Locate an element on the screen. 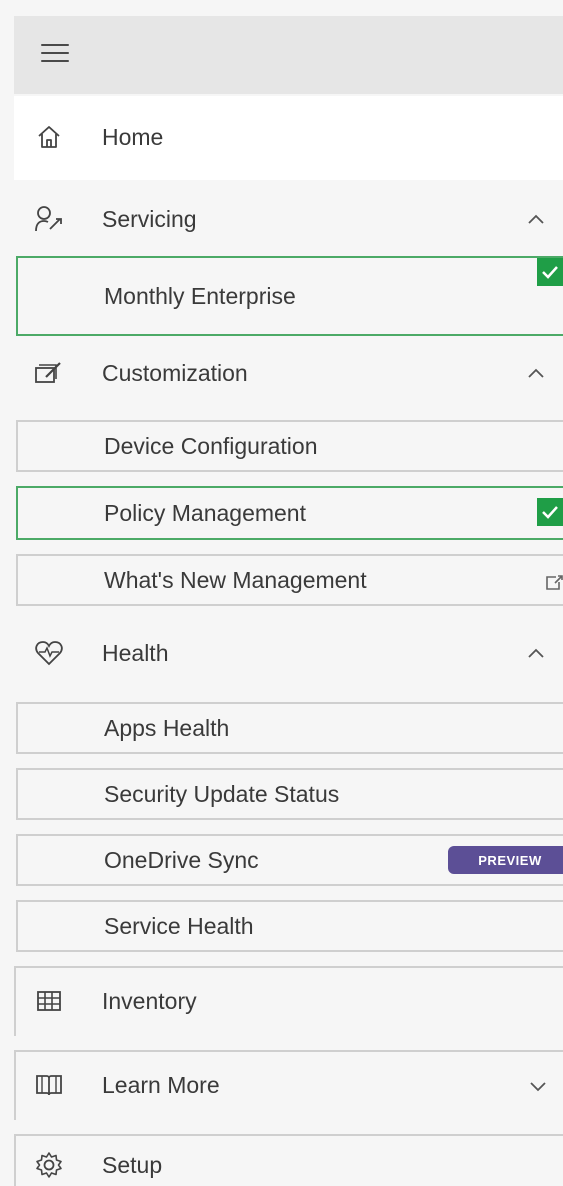 The image size is (563, 1186). nav-item-home: Home is located at coordinates (288, 138).